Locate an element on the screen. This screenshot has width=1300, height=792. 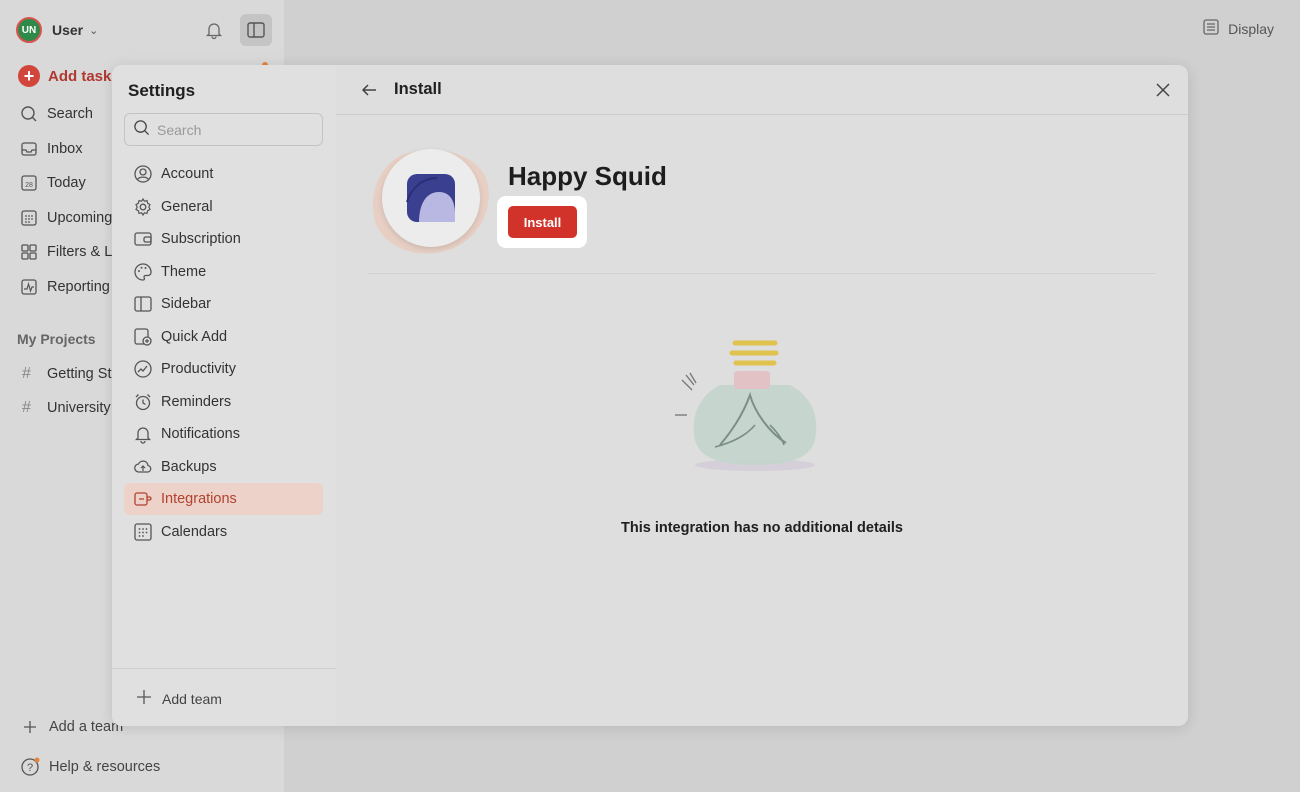
productivity-icon is located at coordinates (143, 369).